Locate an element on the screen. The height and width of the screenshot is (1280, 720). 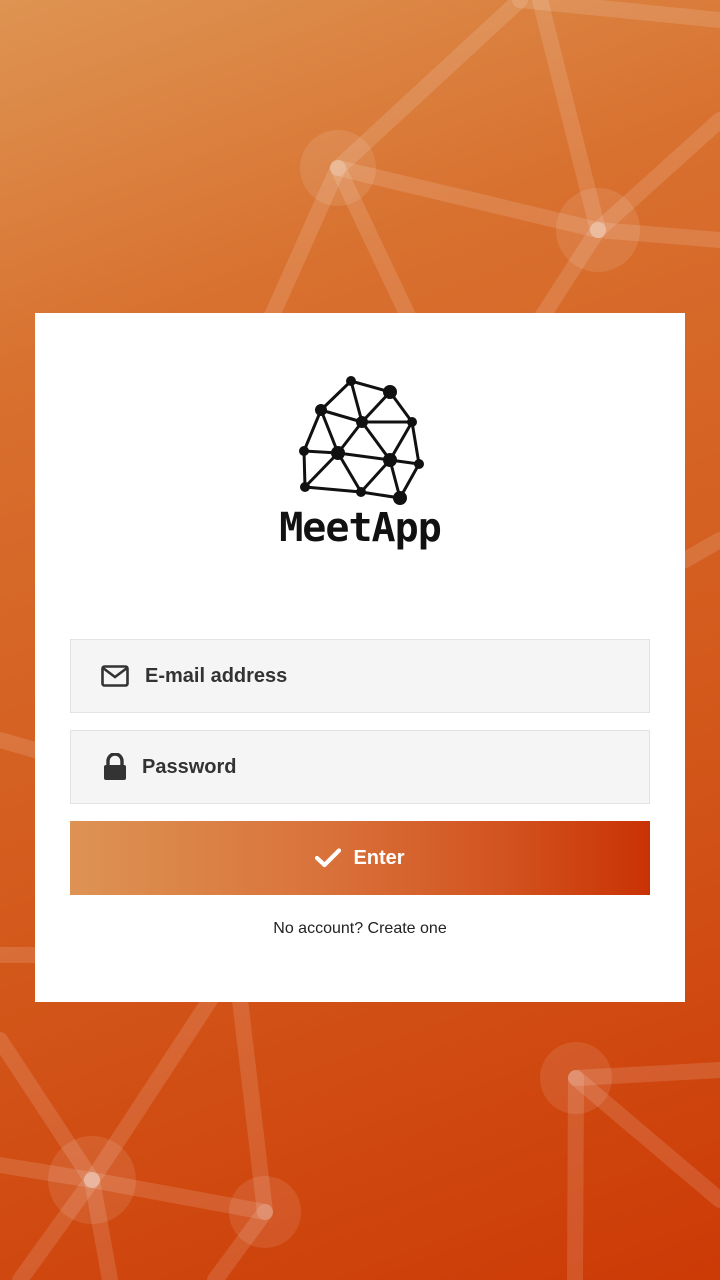
enter-button-label: Enter is located at coordinates (379, 857).